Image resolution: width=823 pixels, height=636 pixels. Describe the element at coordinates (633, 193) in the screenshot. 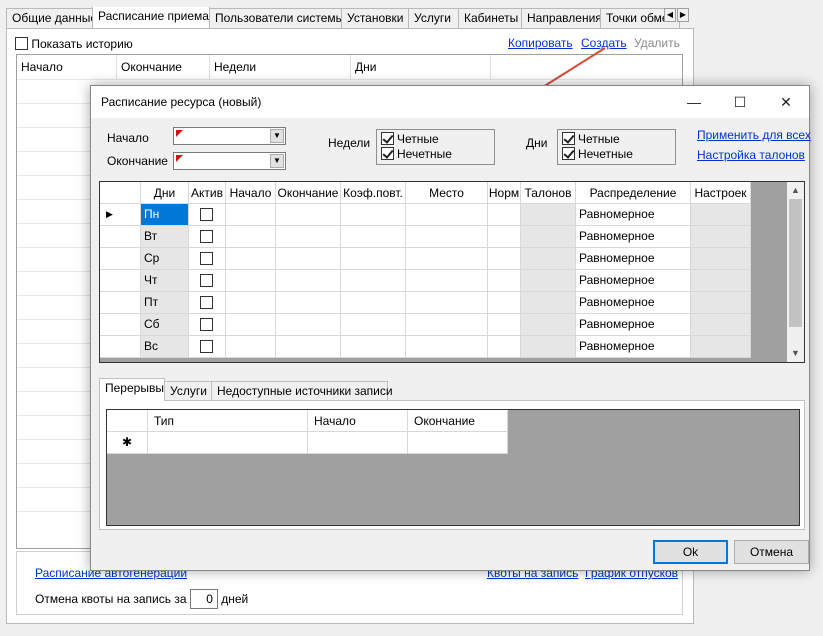

I see `column-header-distribution: Распределение` at that location.